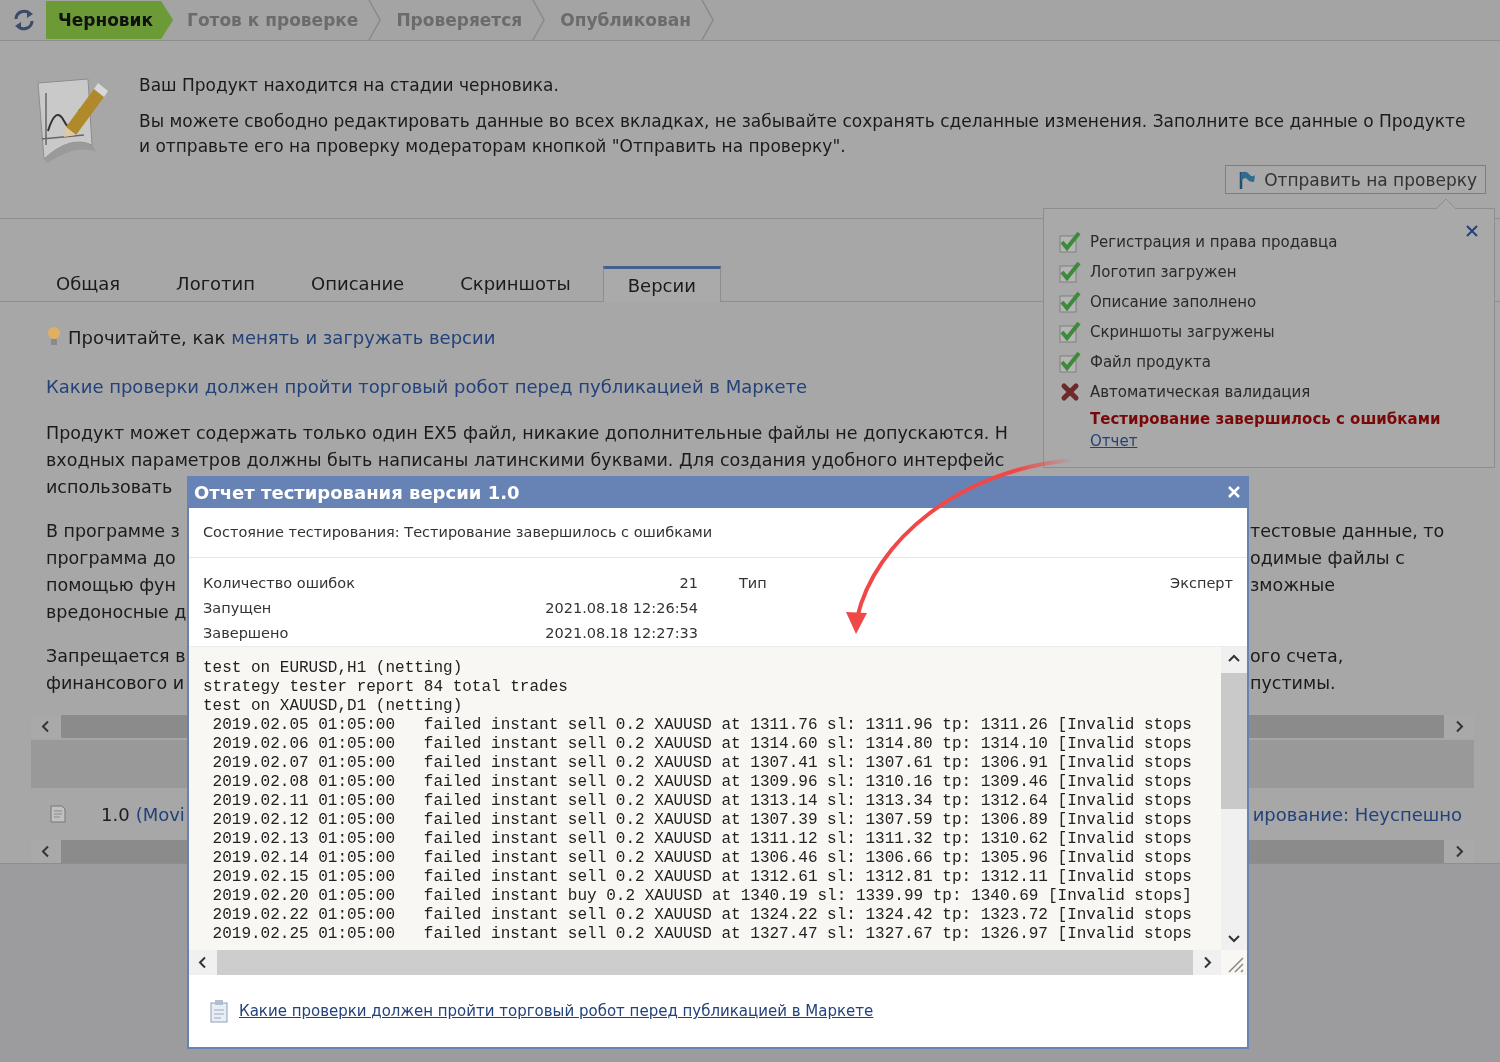 The width and height of the screenshot is (1500, 1062). I want to click on refresh-icon, so click(24, 20).